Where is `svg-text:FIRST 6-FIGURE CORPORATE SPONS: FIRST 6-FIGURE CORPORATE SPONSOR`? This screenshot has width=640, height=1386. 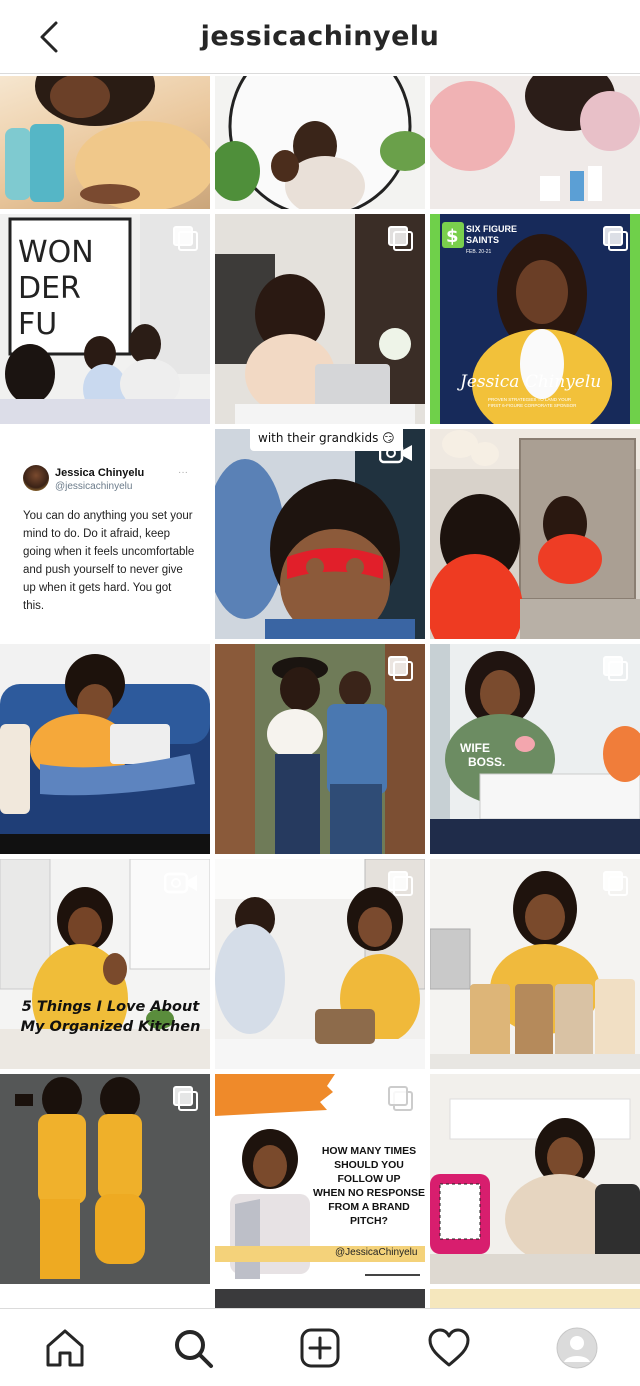
svg-text:FIRST 6-FIGURE CORPORATE SPONS: FIRST 6-FIGURE CORPORATE SPONSOR is located at coordinates (532, 405).